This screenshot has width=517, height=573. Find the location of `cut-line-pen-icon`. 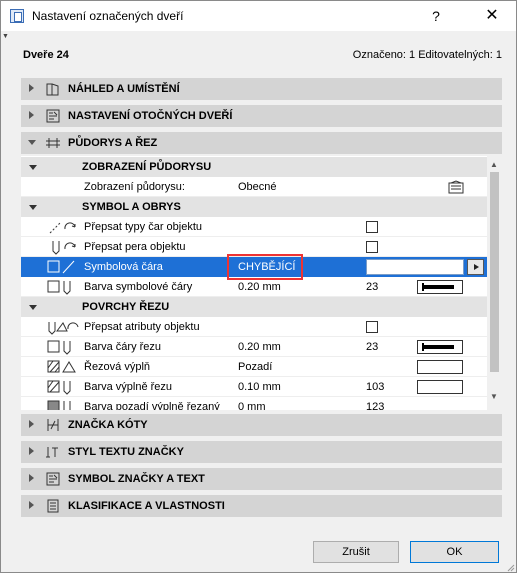

cut-line-pen-icon is located at coordinates (59, 347).